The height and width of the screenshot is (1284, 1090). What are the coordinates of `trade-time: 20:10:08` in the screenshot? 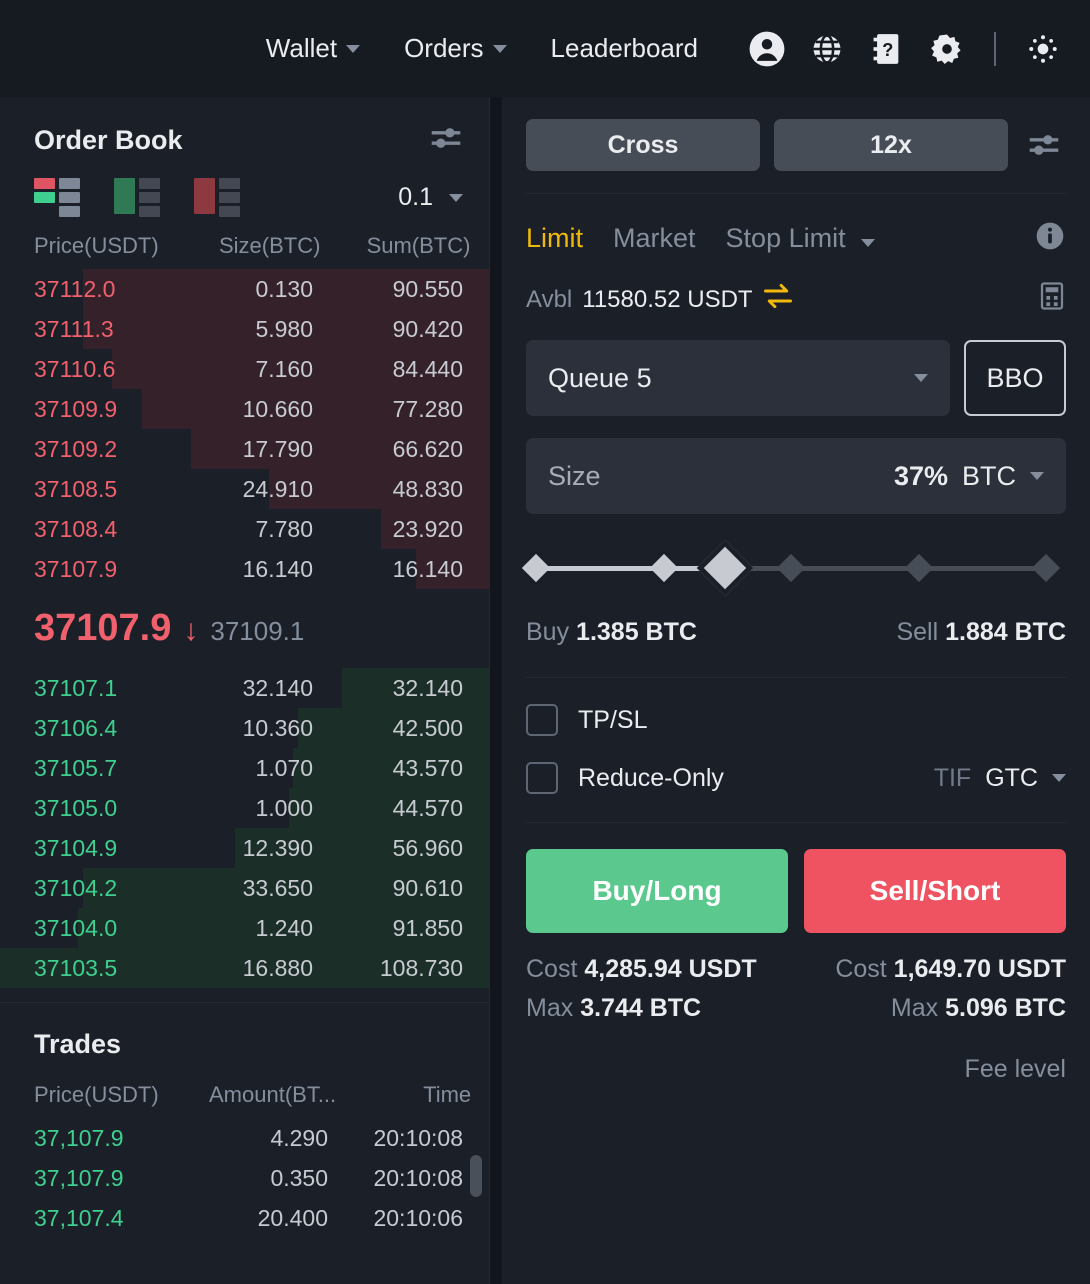 It's located at (418, 1177).